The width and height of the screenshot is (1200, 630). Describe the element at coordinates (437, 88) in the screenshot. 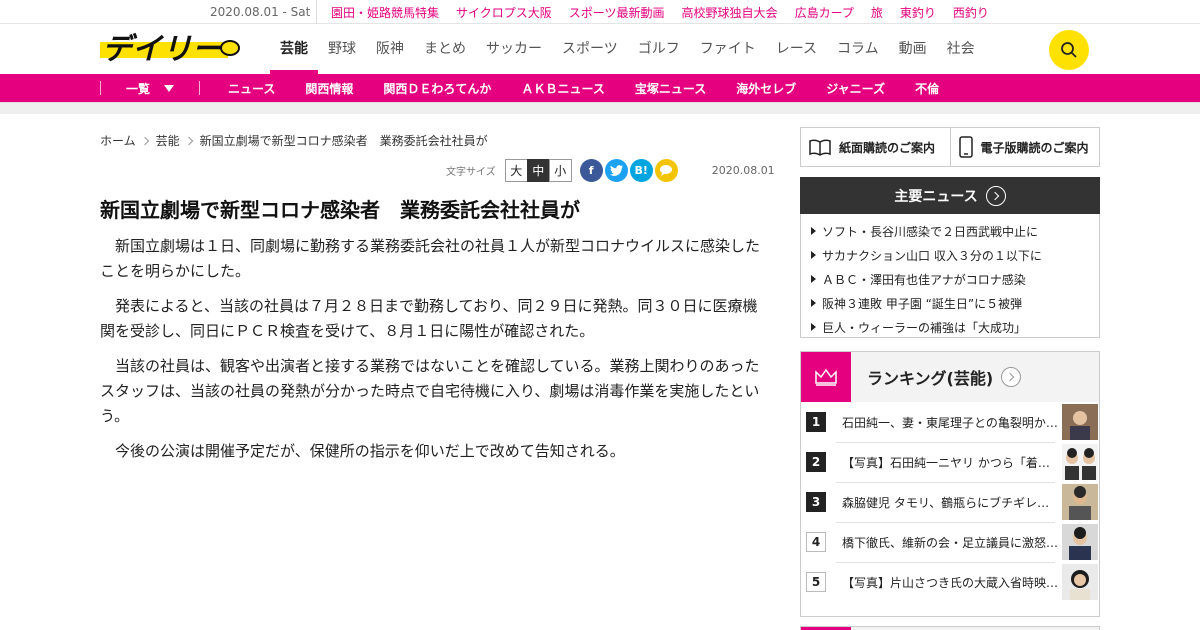

I see `subnav-item: 関西ＤＥわろてんか` at that location.